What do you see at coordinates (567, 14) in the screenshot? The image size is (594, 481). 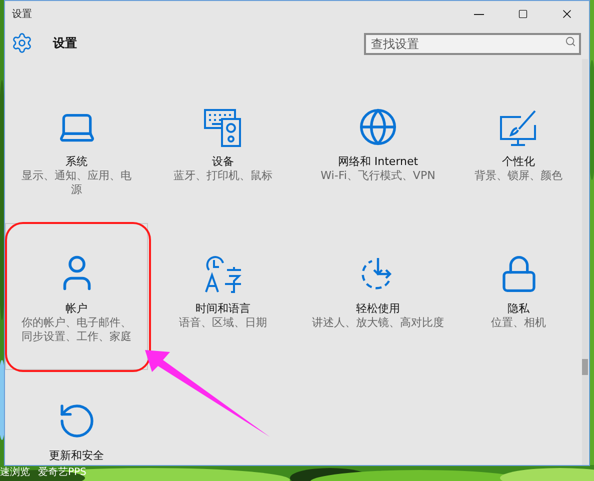 I see `close-icon` at bounding box center [567, 14].